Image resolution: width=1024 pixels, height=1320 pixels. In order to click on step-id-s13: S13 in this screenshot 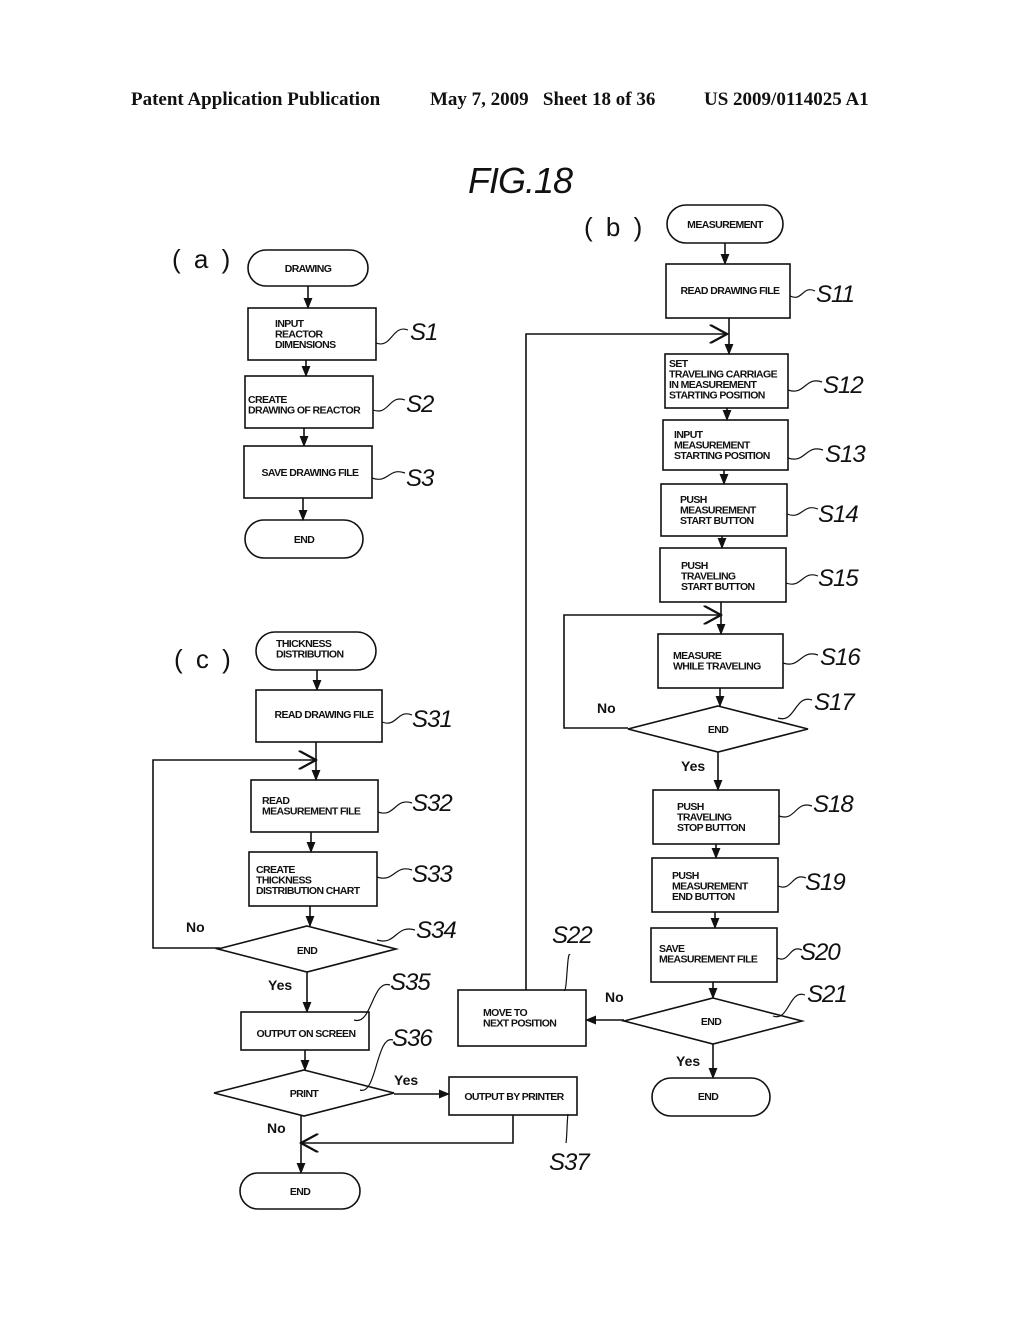, I will do `click(845, 454)`.